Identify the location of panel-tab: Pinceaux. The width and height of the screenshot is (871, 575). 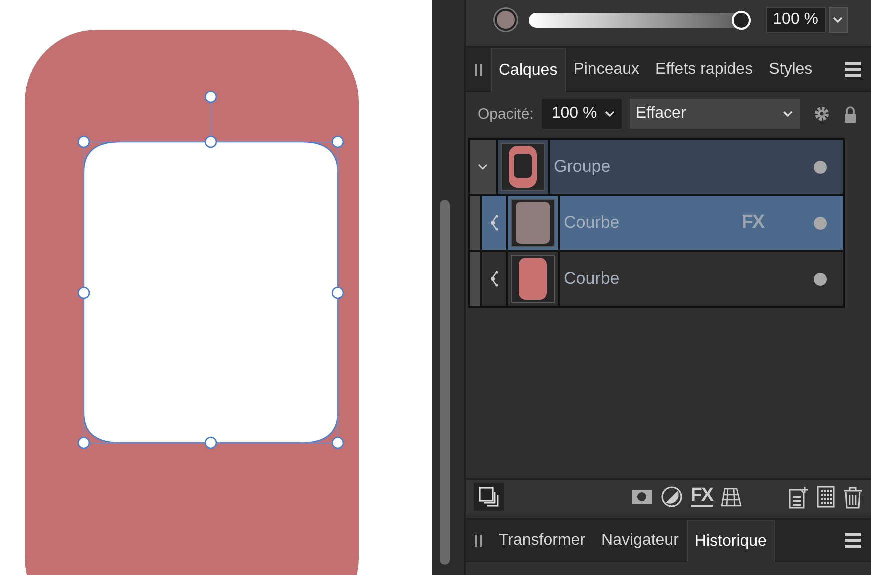
(607, 69).